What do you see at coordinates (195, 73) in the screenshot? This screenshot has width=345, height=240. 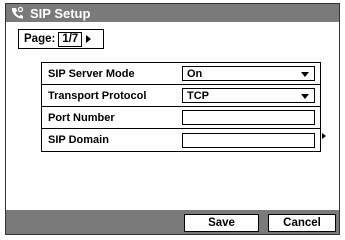 I see `sip-server-mode-value: On` at bounding box center [195, 73].